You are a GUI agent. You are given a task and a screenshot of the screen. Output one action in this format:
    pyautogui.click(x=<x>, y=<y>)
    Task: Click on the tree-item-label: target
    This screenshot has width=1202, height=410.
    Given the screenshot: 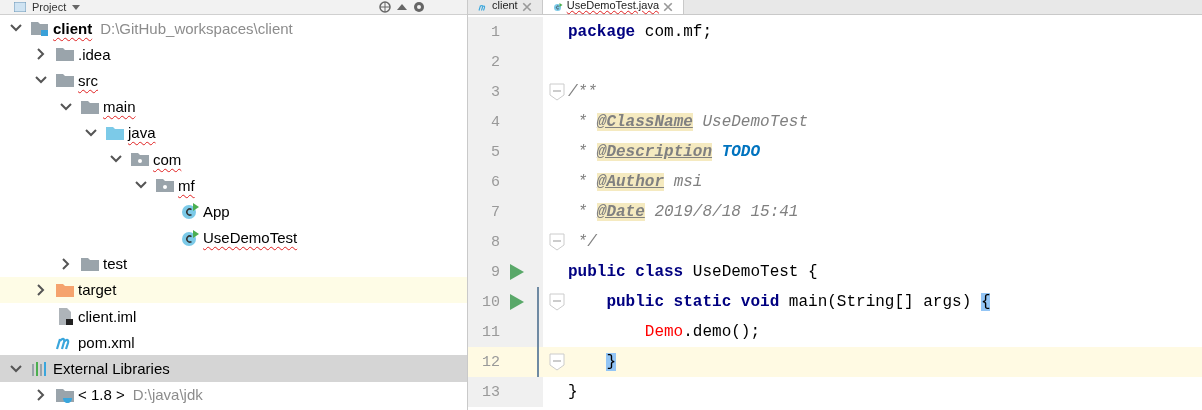 What is the action you would take?
    pyautogui.click(x=97, y=290)
    